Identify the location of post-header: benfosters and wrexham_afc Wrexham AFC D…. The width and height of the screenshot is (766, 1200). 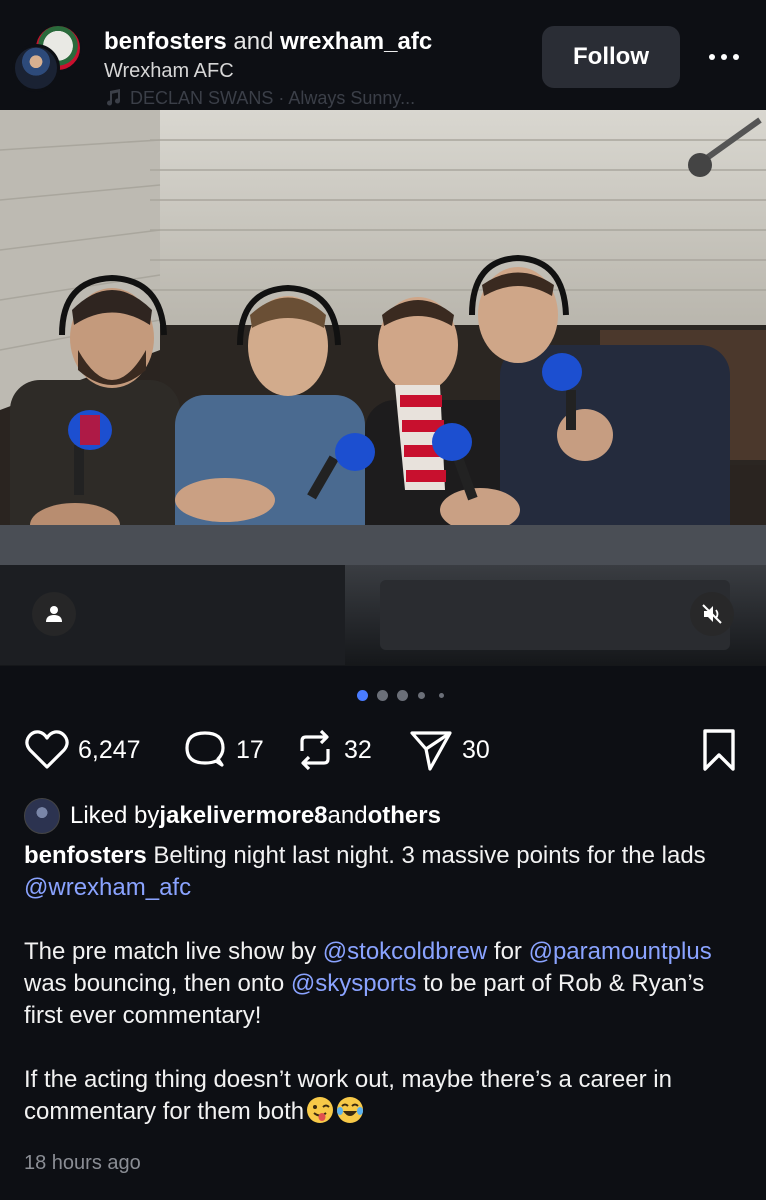
(383, 55).